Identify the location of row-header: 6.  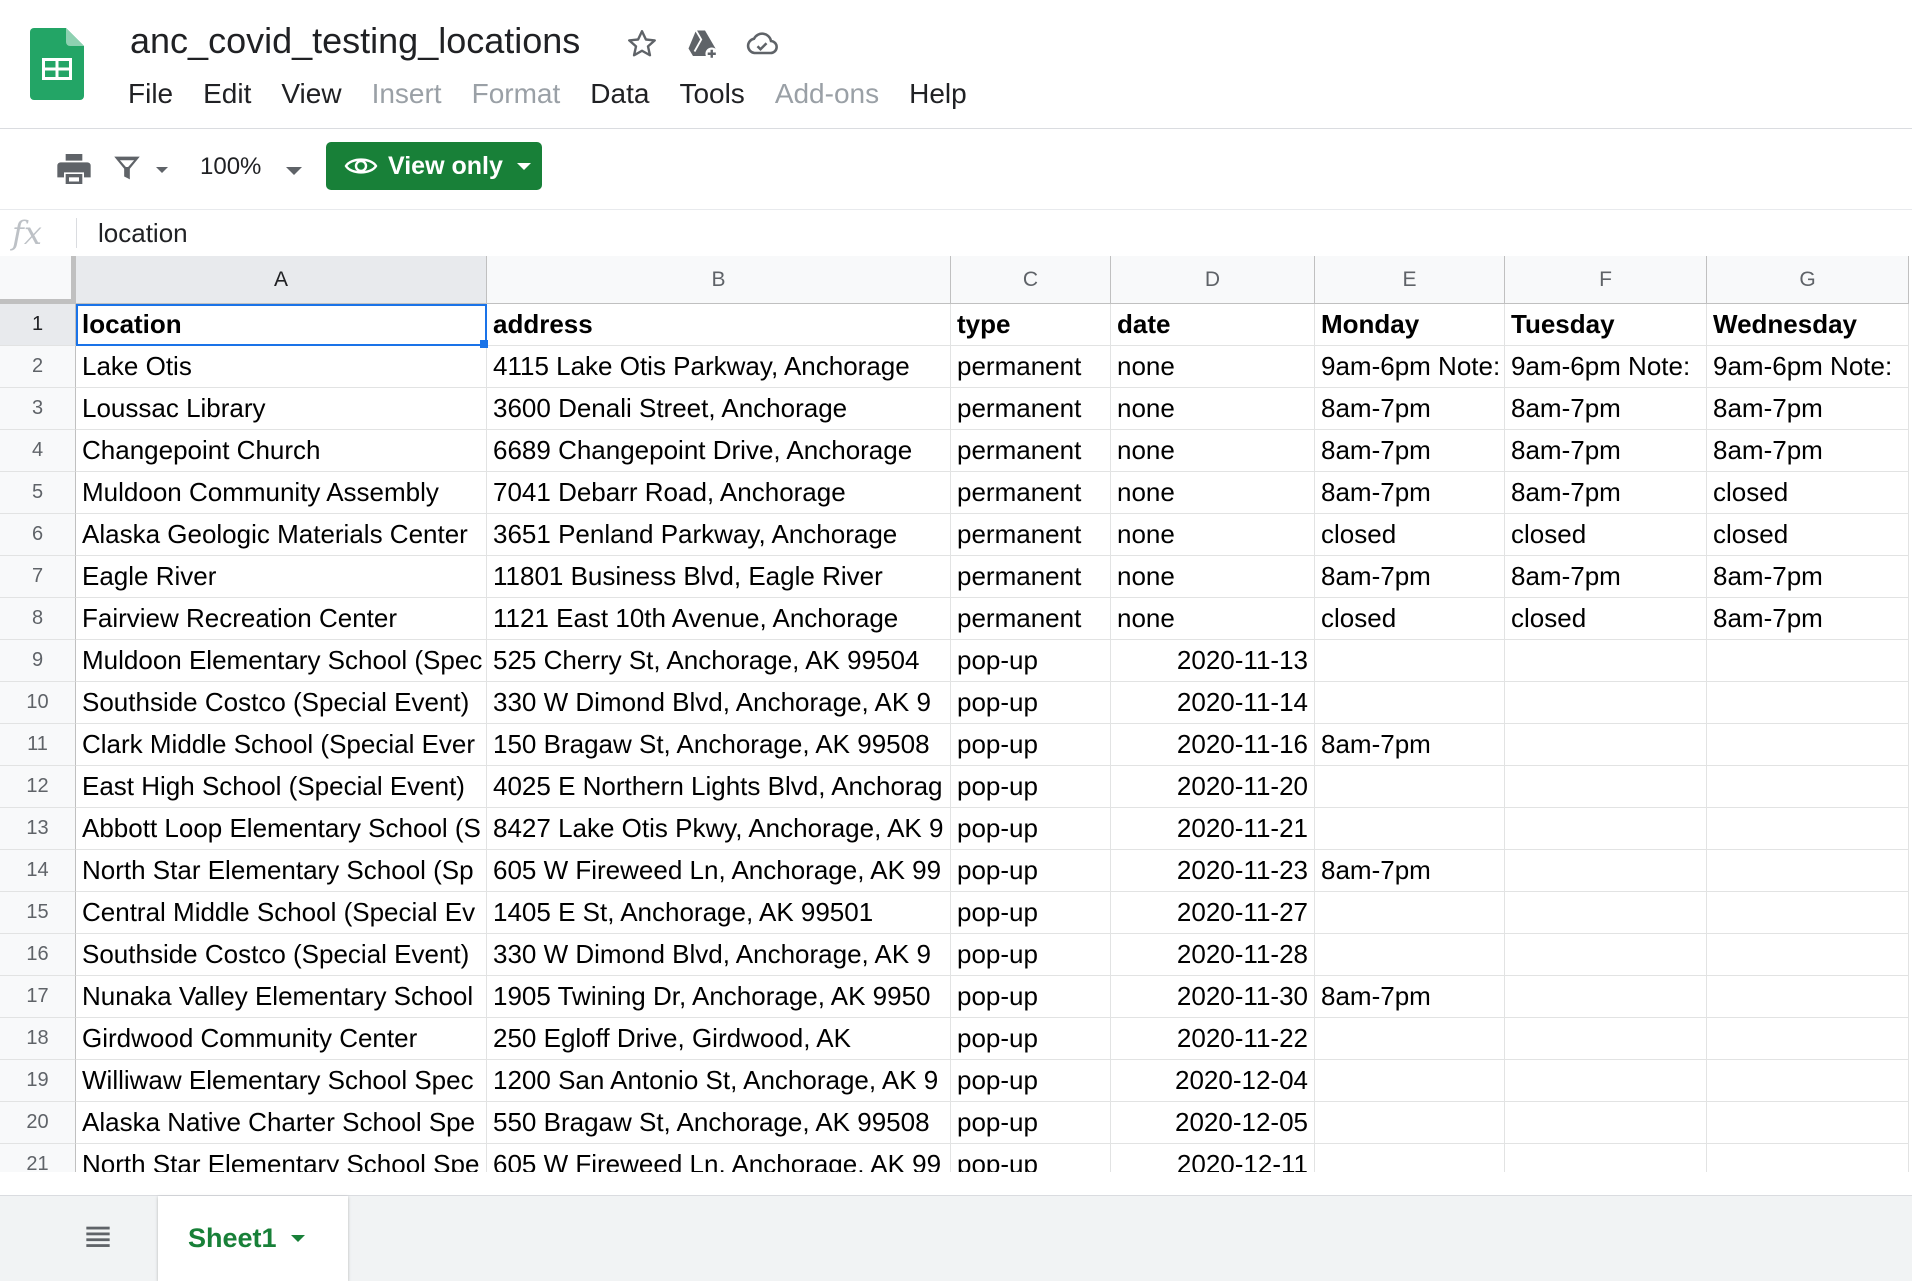
(38, 535).